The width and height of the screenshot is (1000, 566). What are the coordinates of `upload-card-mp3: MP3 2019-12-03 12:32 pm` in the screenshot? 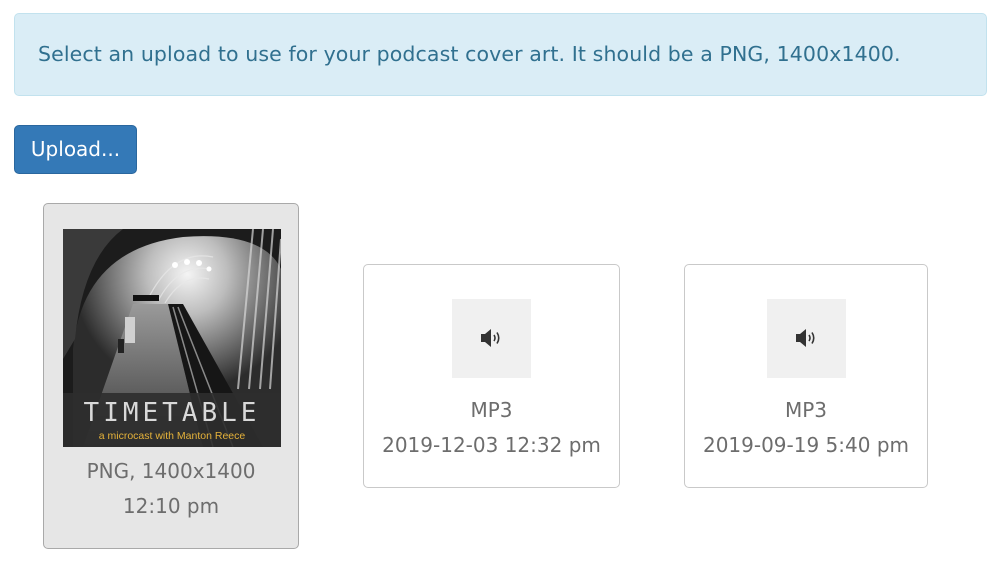 It's located at (491, 376).